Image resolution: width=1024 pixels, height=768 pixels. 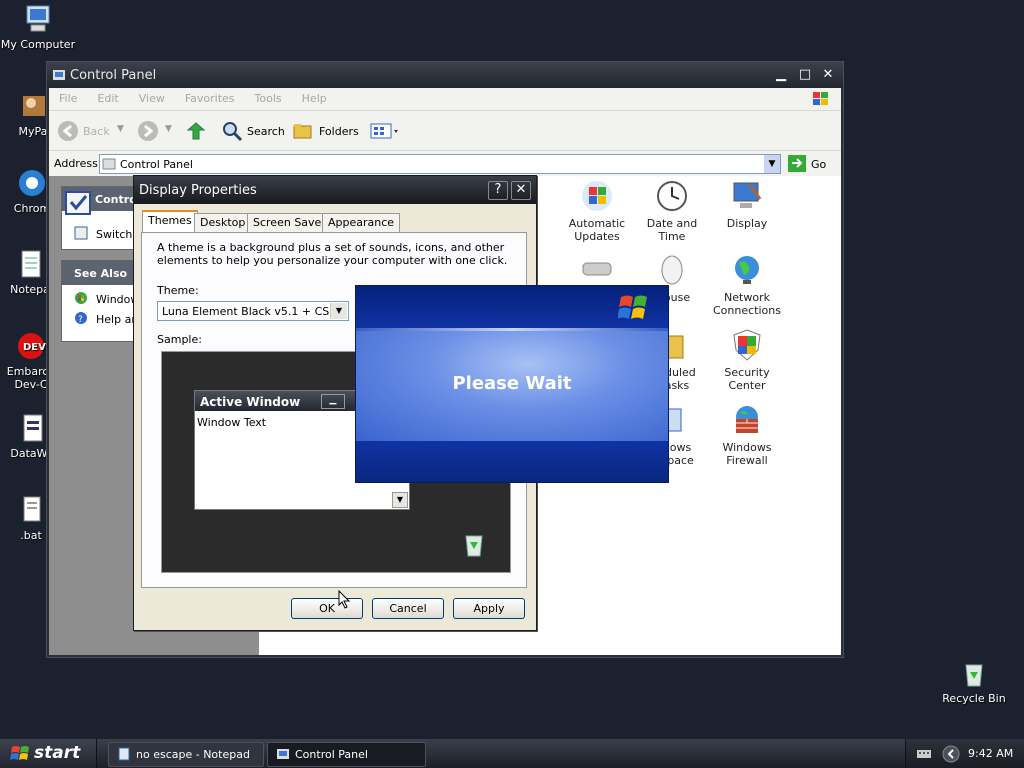 What do you see at coordinates (152, 96) in the screenshot?
I see `menu-view: View` at bounding box center [152, 96].